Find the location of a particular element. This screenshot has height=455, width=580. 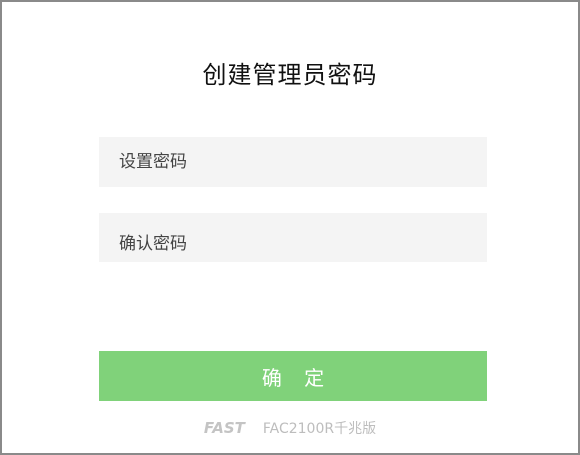

brand-logo: FAST is located at coordinates (224, 428).